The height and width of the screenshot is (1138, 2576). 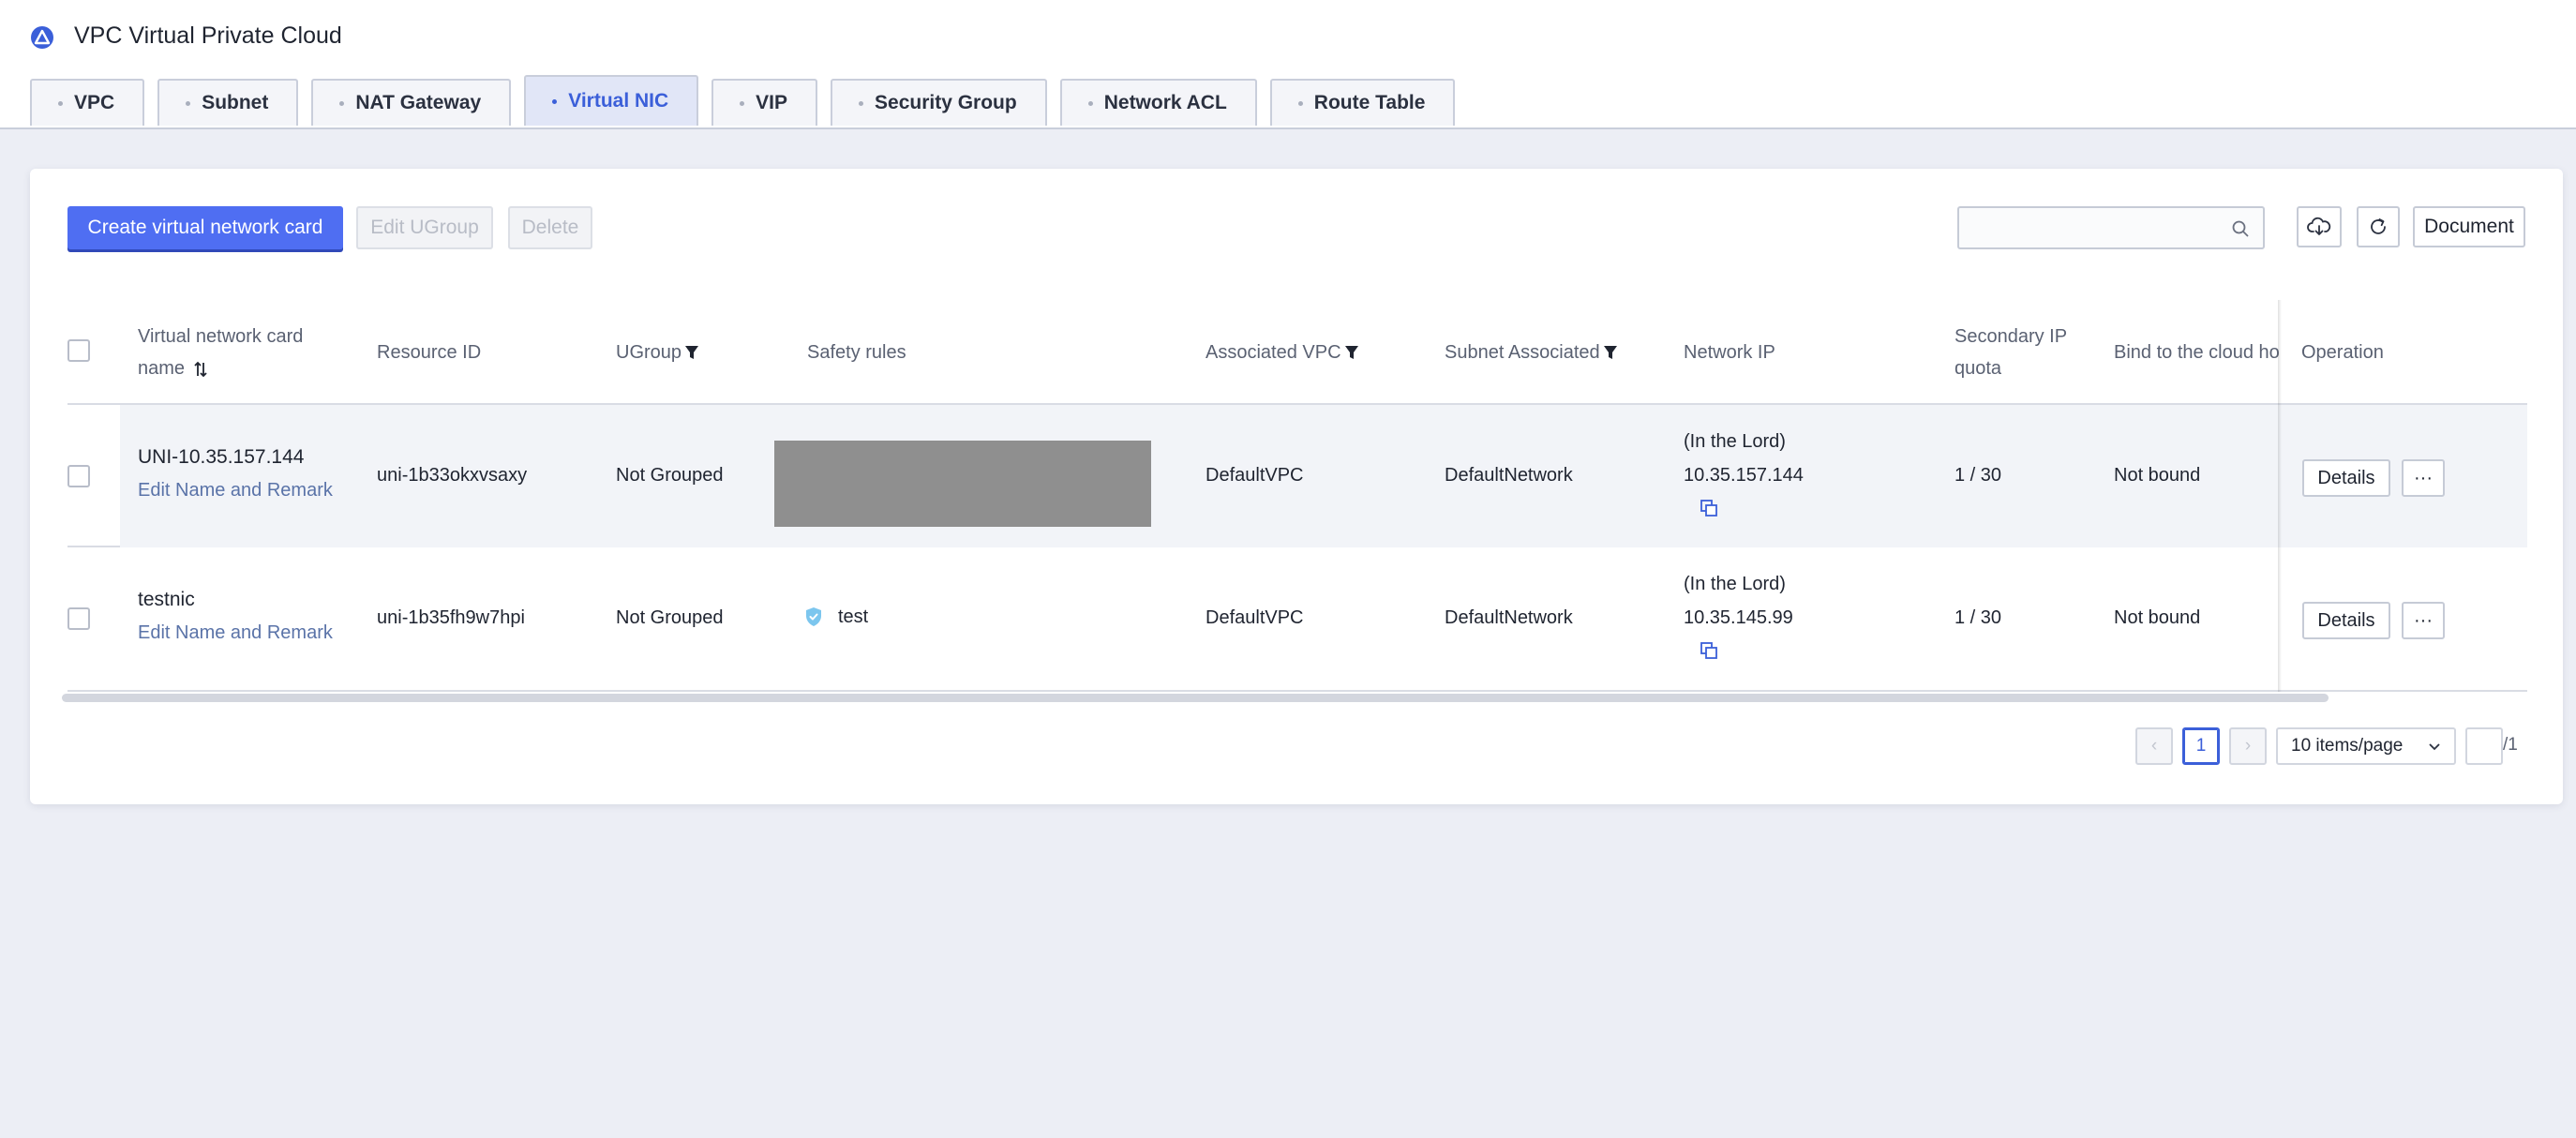 I want to click on tab-vip: VIP, so click(x=764, y=102).